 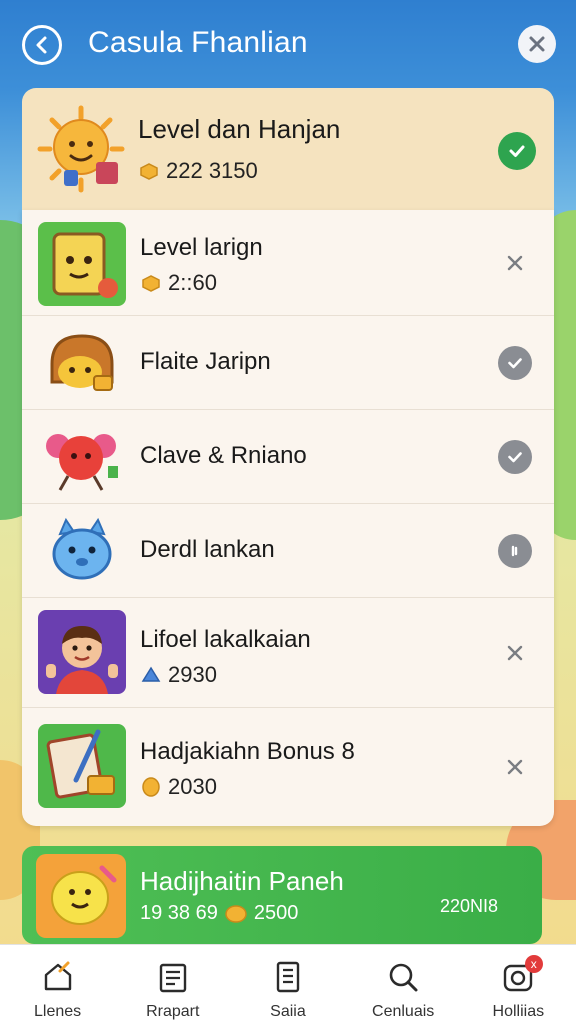 I want to click on list-item: Hadjakiahn Bonus 8 2030, so click(x=288, y=767).